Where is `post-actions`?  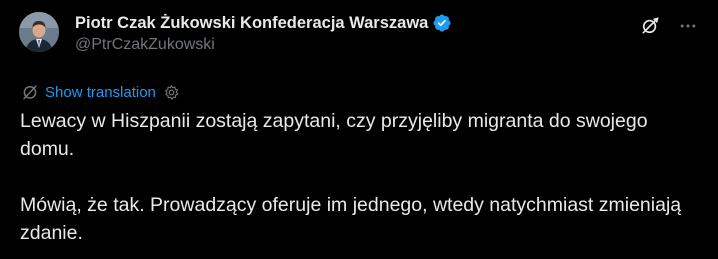 post-actions is located at coordinates (669, 26).